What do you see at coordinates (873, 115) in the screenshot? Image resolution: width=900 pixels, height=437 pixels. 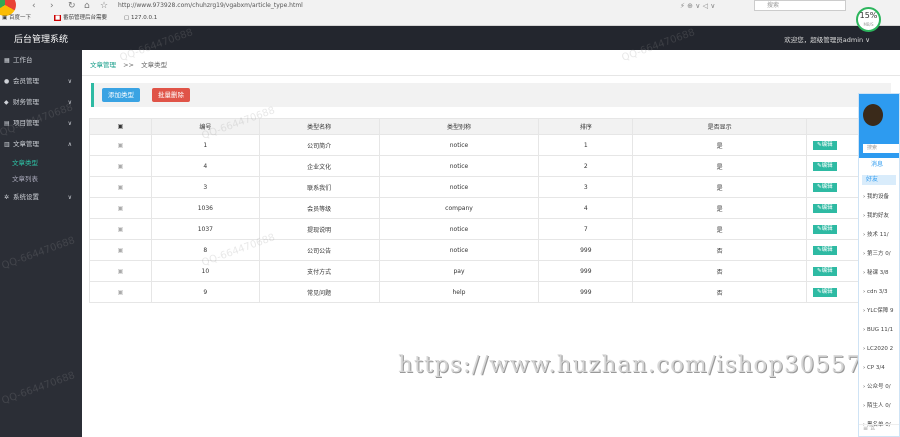 I see `avatar` at bounding box center [873, 115].